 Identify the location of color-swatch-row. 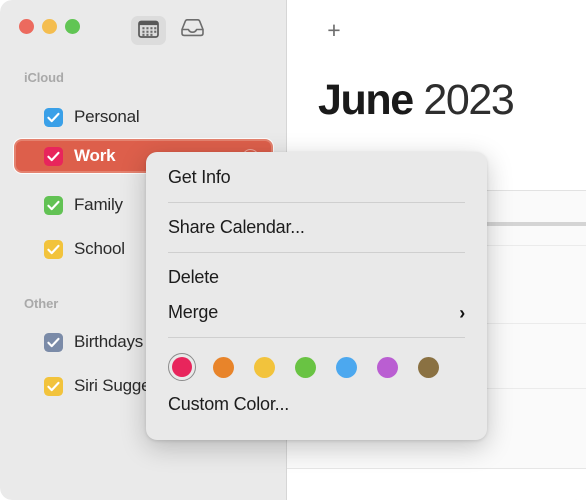
(316, 366).